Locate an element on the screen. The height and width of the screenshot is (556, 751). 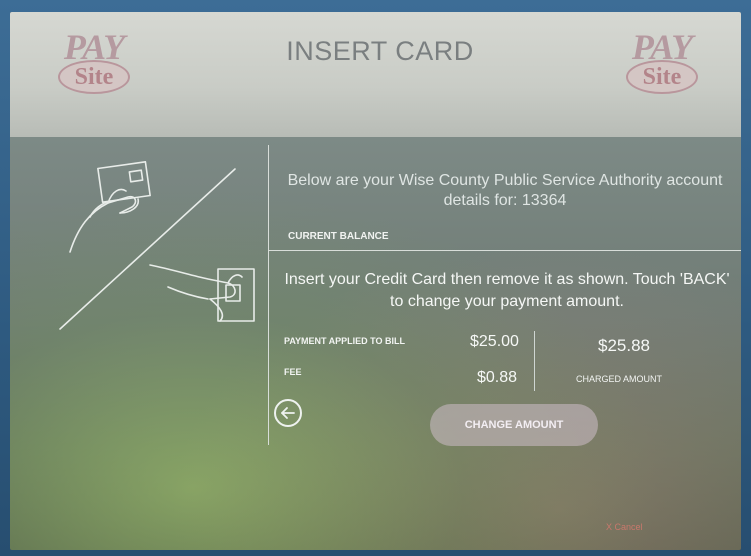
paysite-logo-left: PAY Site is located at coordinates (94, 61).